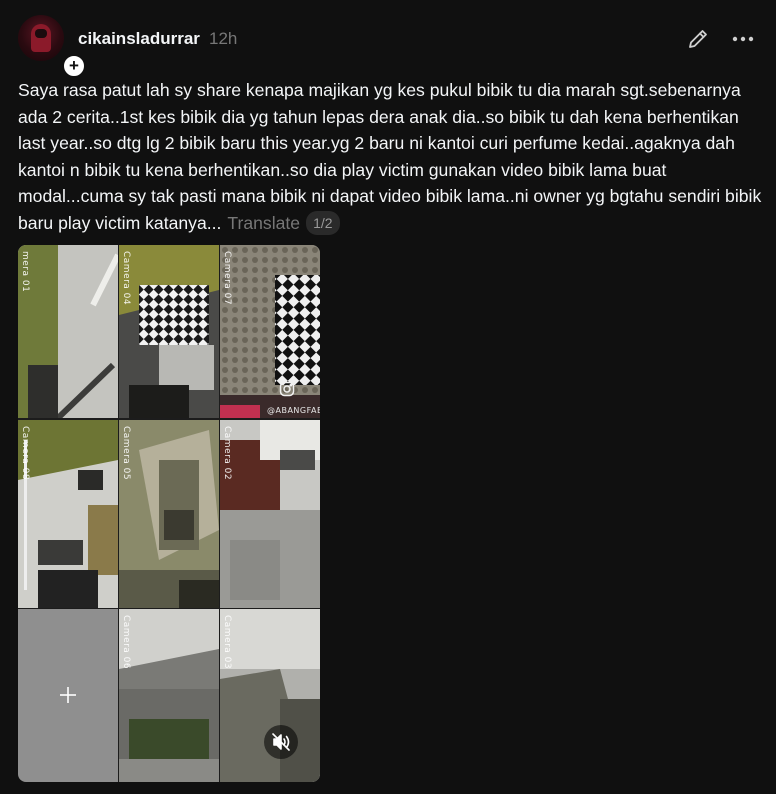 This screenshot has height=794, width=776. Describe the element at coordinates (74, 66) in the screenshot. I see `follow-badge: +` at that location.